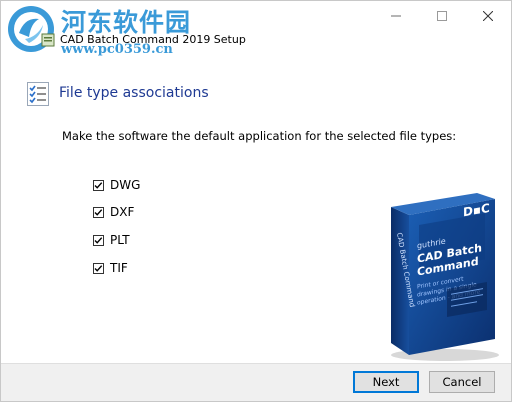 This screenshot has height=402, width=512. I want to click on window-title: CAD Batch Command 2019 Setup, so click(153, 39).